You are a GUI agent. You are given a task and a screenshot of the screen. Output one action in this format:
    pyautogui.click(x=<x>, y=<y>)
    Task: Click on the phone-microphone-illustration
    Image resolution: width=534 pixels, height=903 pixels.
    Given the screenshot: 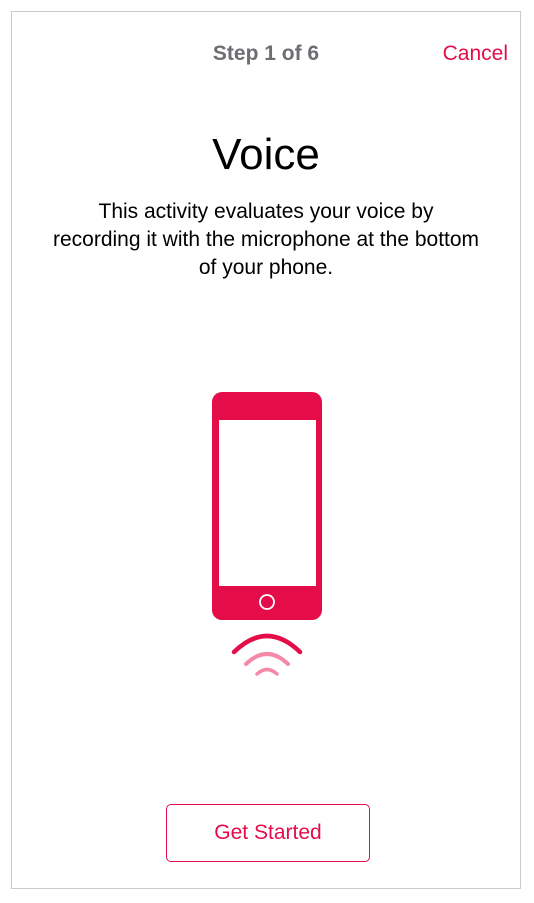 What is the action you would take?
    pyautogui.click(x=267, y=534)
    